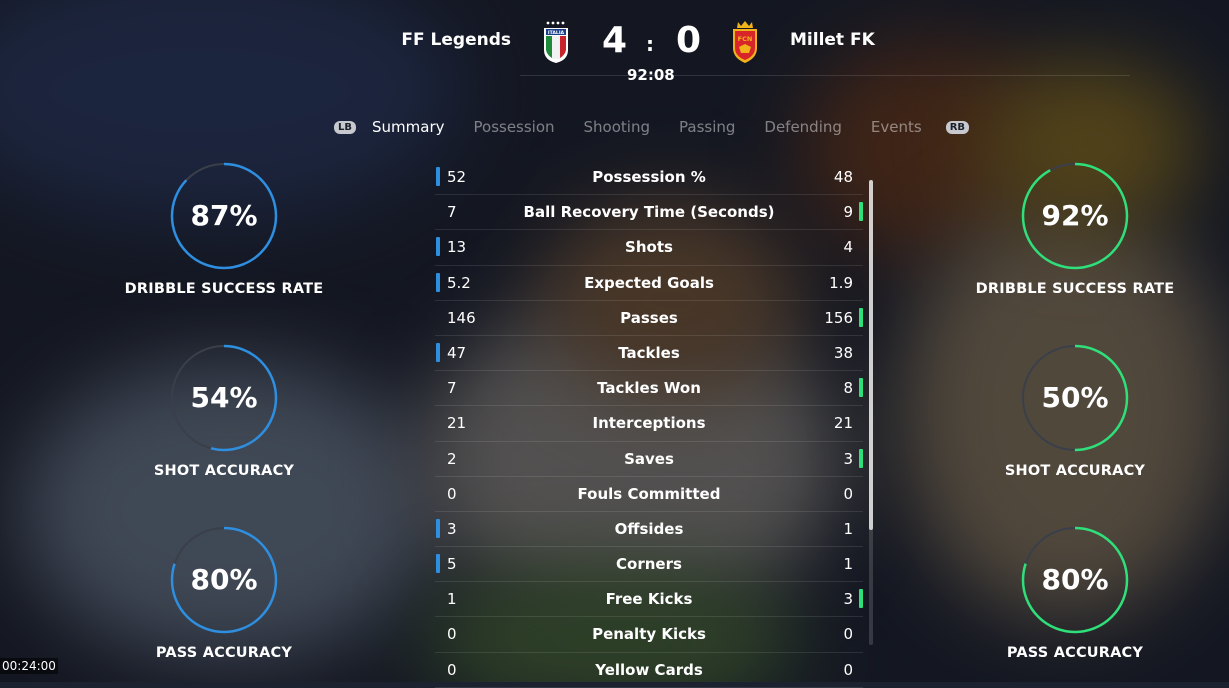 This screenshot has width=1229, height=688. Describe the element at coordinates (457, 177) in the screenshot. I see `home-stat-value: 52` at that location.